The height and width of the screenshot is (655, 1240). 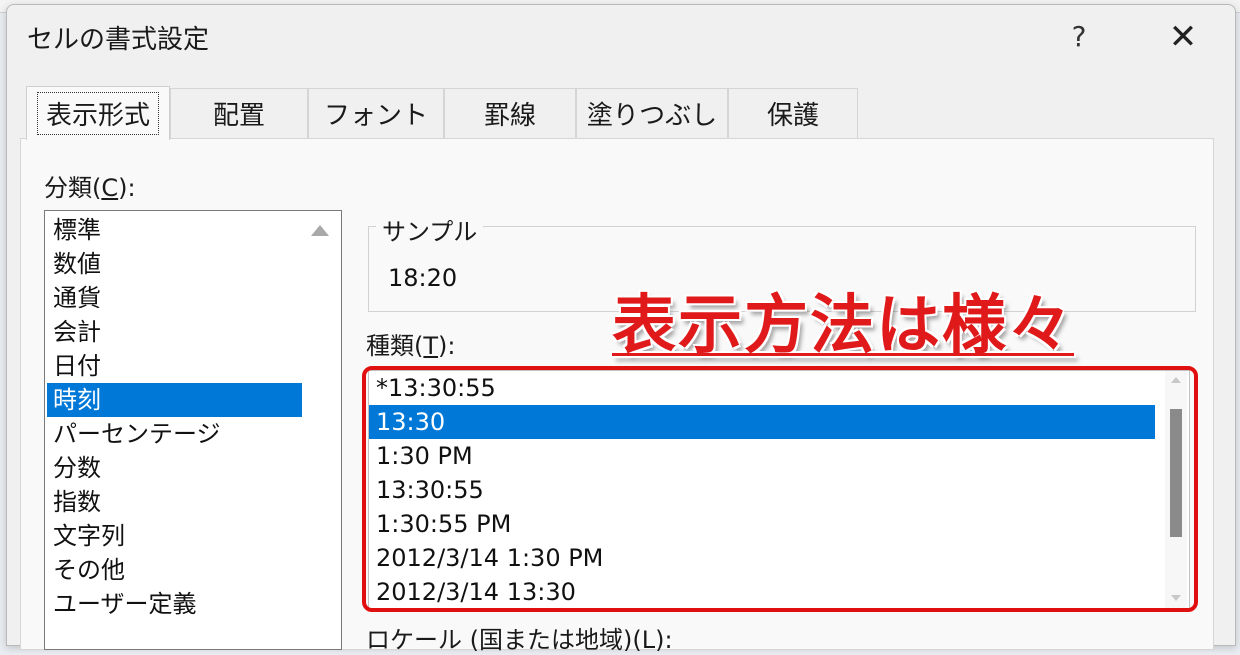 What do you see at coordinates (1176, 598) in the screenshot?
I see `scroll-down-arrow-icon` at bounding box center [1176, 598].